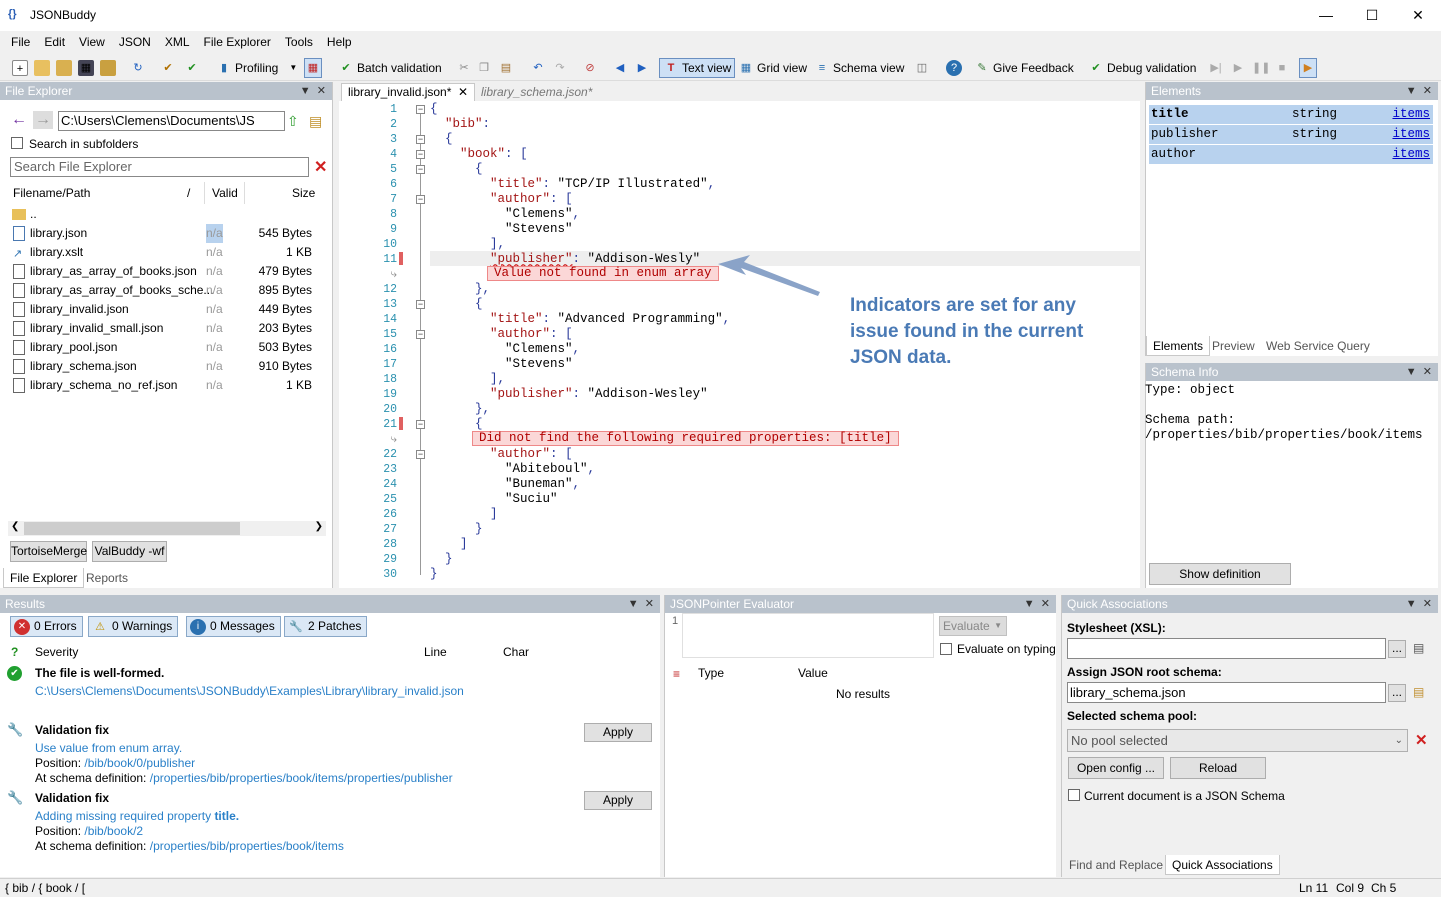  Describe the element at coordinates (516, 652) in the screenshot. I see `col-char: Char` at that location.